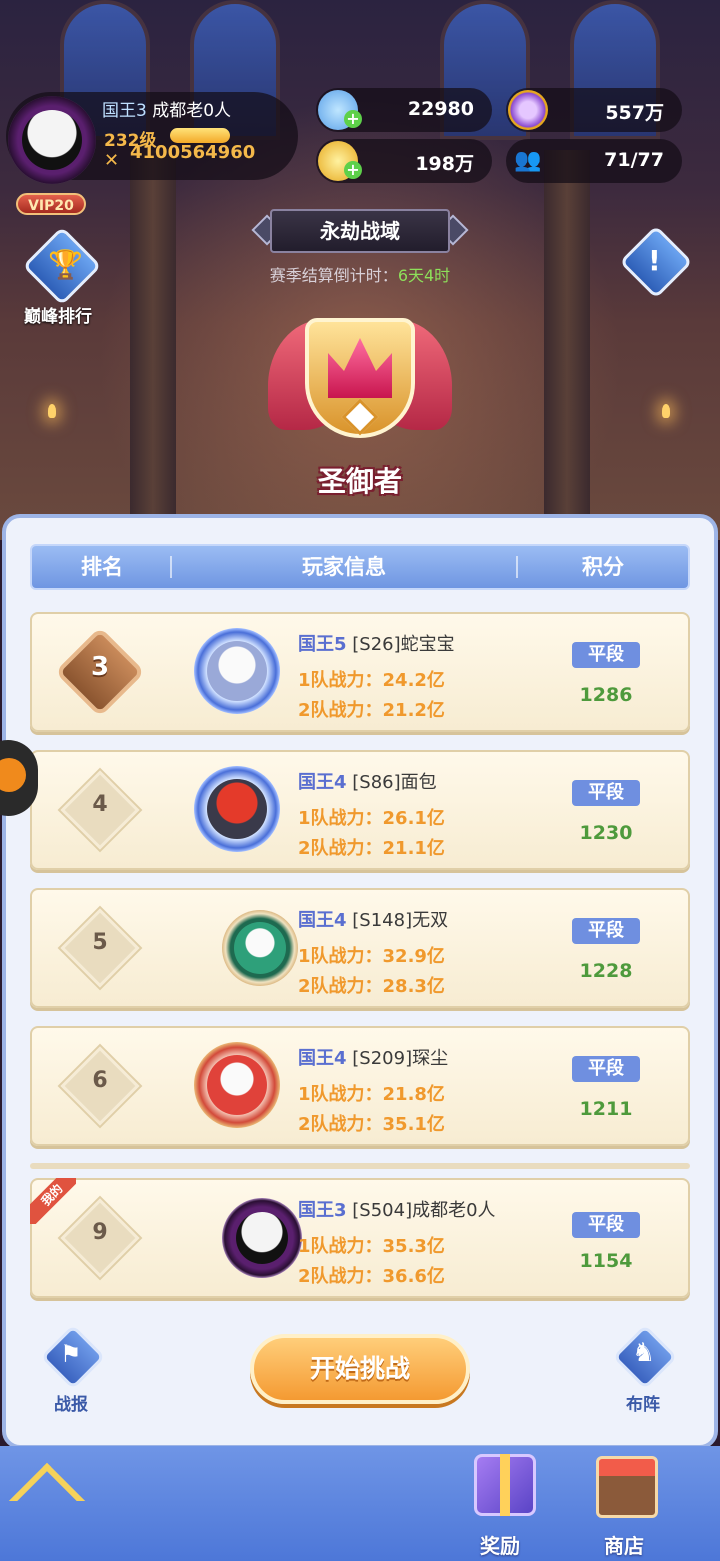  Describe the element at coordinates (627, 1487) in the screenshot. I see `shop-stall-icon` at that location.